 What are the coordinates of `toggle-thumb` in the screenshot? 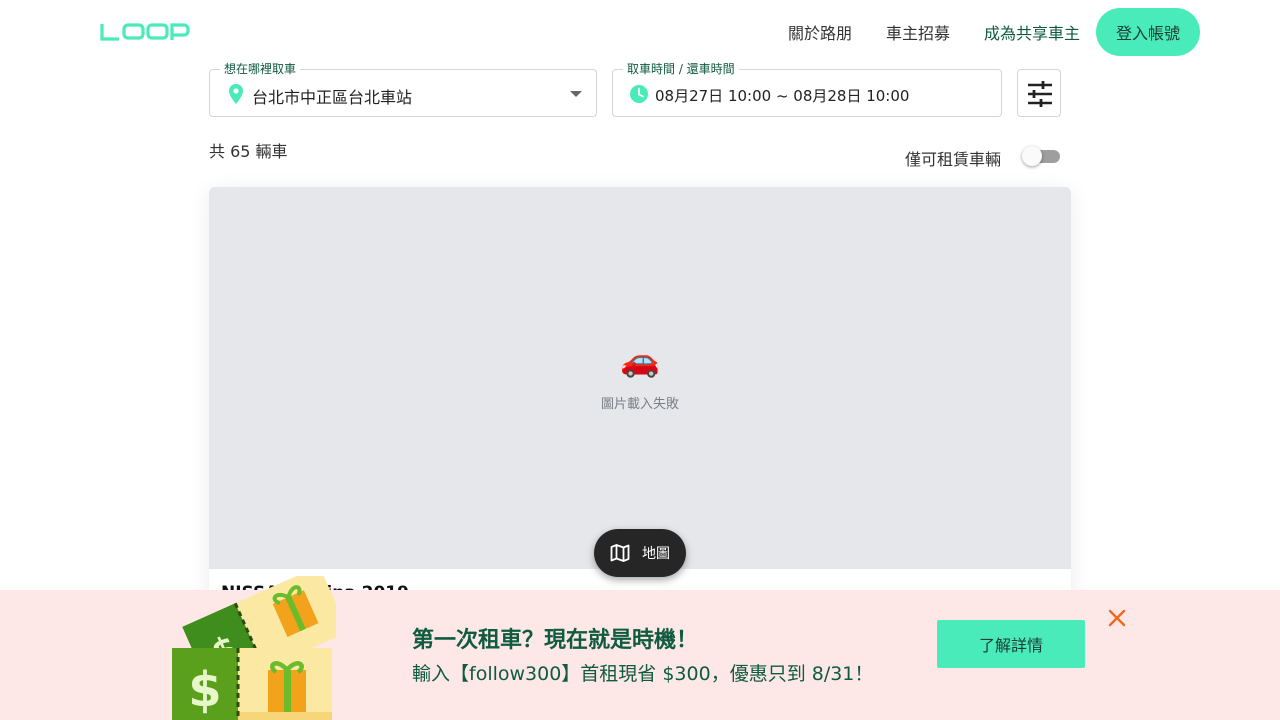 It's located at (1032, 156).